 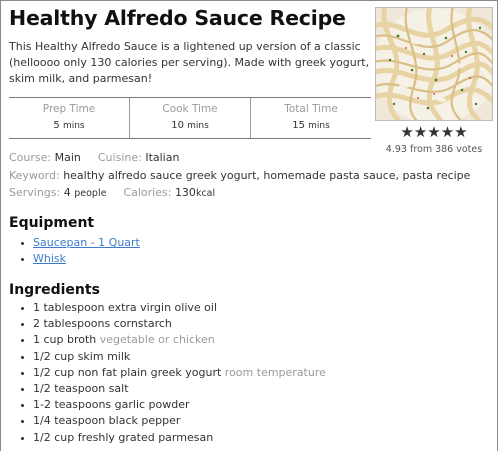 I want to click on ingredient-item: 1/4 teaspoon black pepper, so click(x=179, y=421).